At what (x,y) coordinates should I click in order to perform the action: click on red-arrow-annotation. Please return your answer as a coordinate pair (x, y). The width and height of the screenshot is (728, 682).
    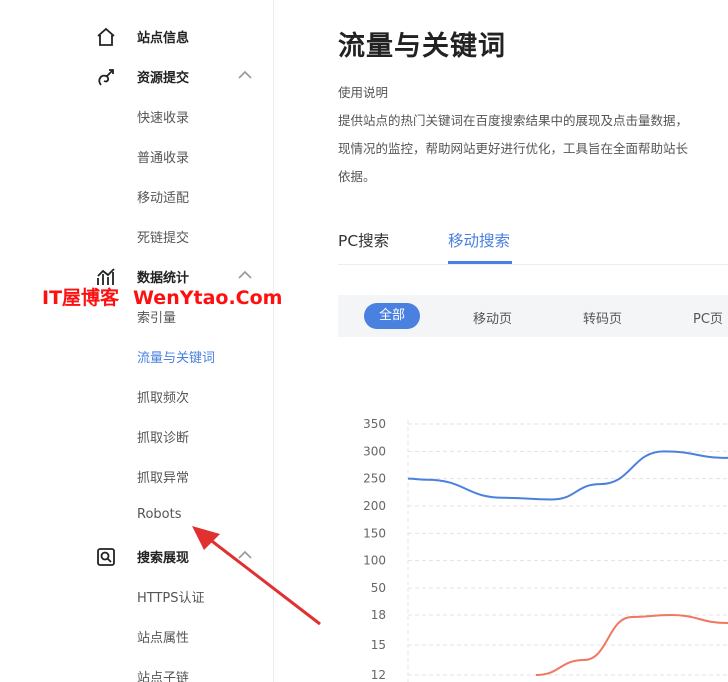
    Looking at the image, I should click on (256, 576).